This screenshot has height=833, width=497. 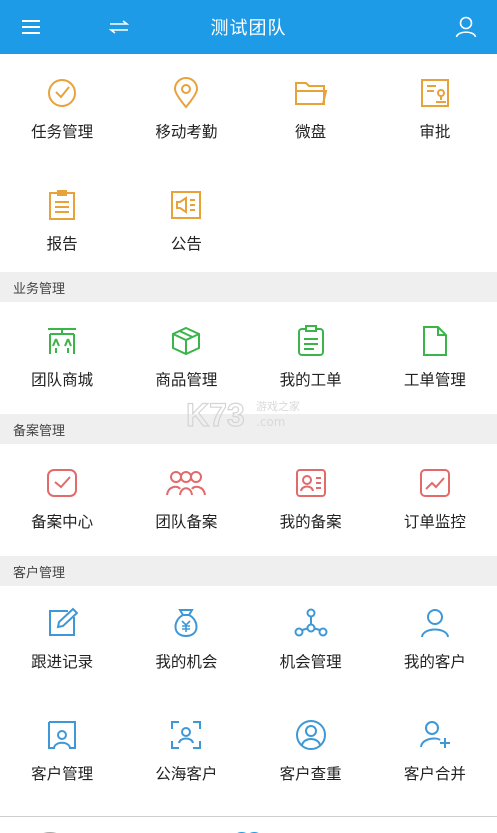 I want to click on tab-contacts-icon, so click(x=346, y=830).